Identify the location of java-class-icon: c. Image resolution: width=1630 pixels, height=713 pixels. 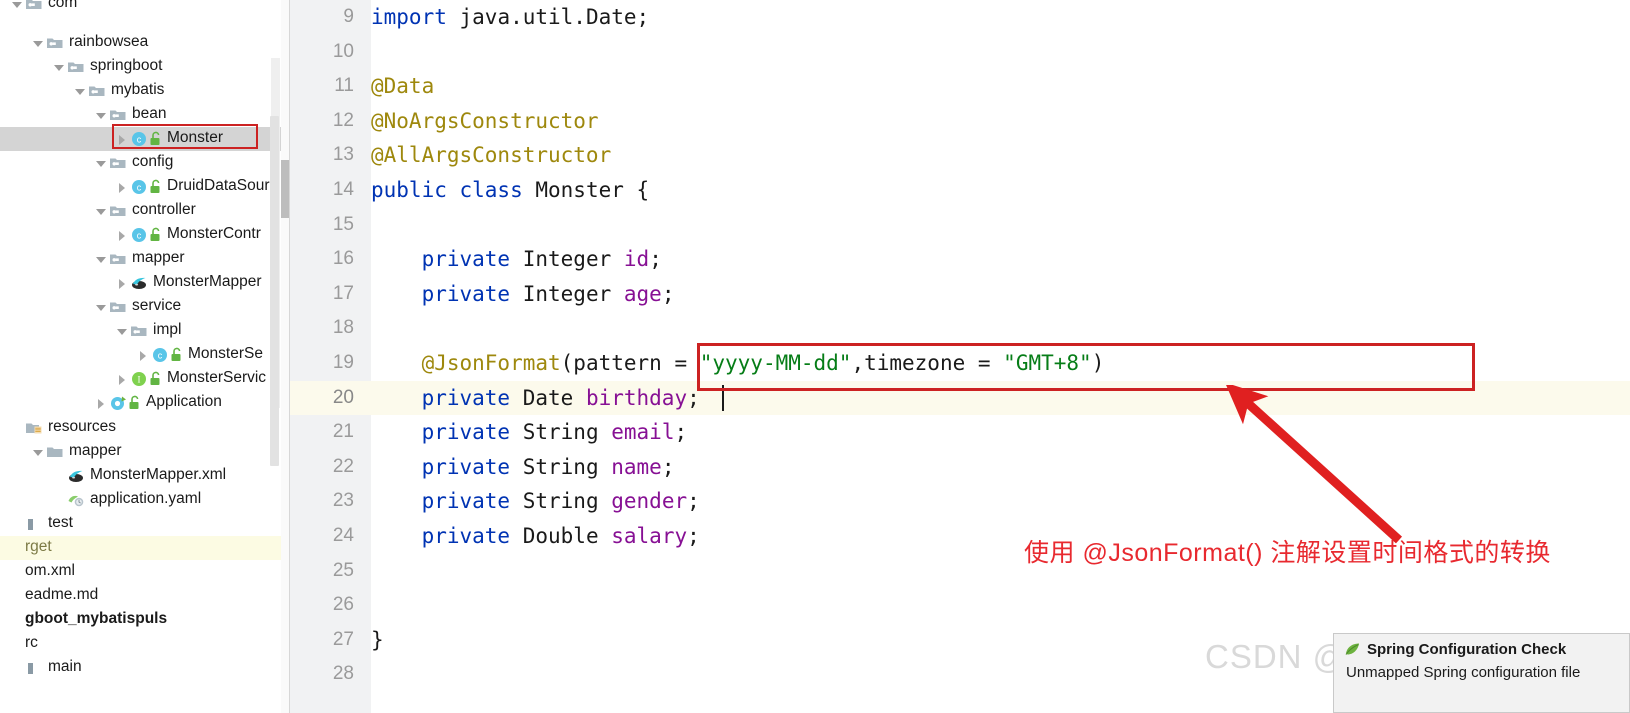
(139, 139).